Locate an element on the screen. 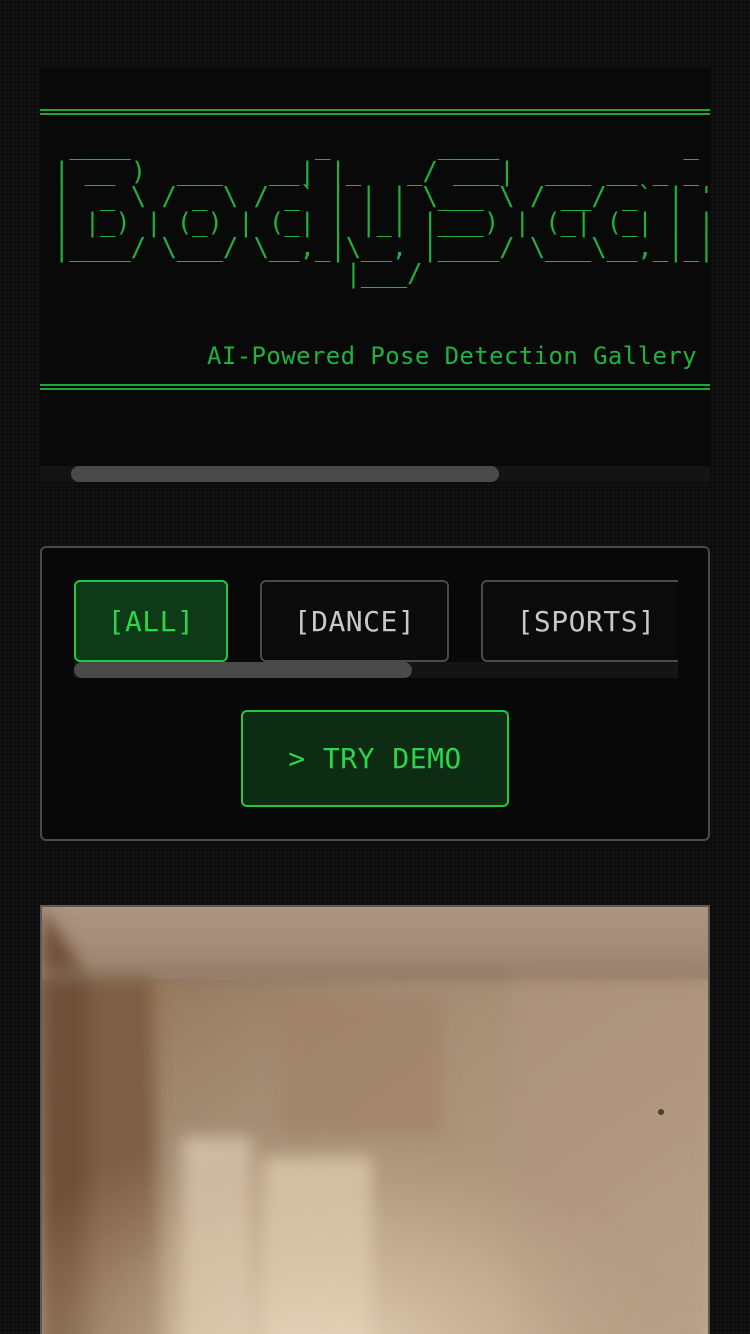  try-demo-button: > TRY DEMO is located at coordinates (375, 758).